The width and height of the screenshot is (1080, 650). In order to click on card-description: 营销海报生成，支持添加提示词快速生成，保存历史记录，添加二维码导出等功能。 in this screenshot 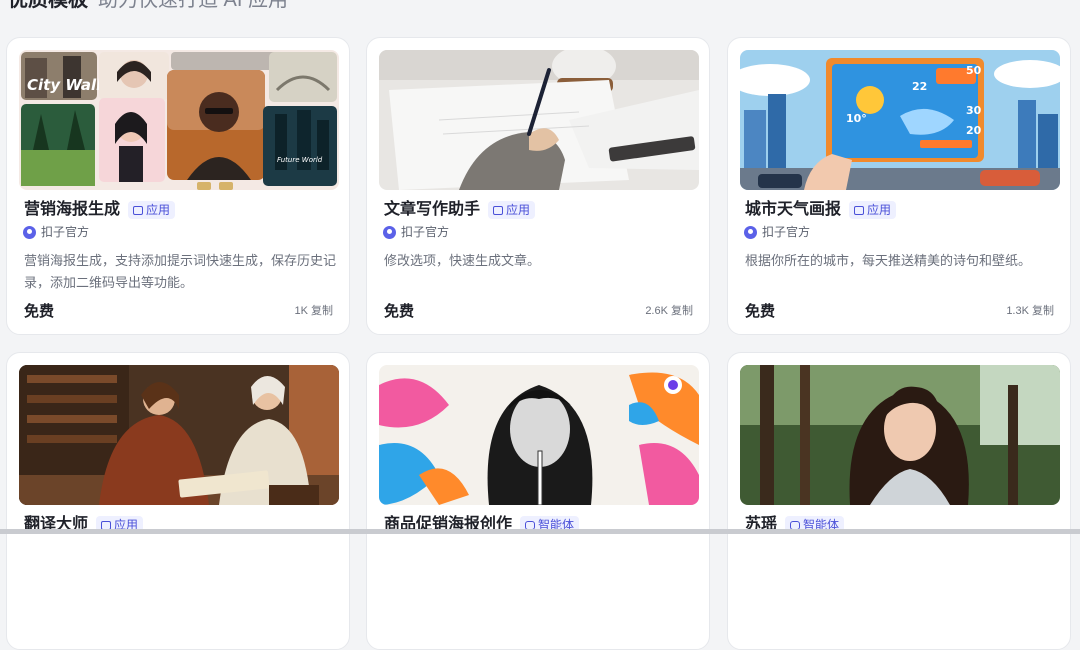, I will do `click(180, 271)`.